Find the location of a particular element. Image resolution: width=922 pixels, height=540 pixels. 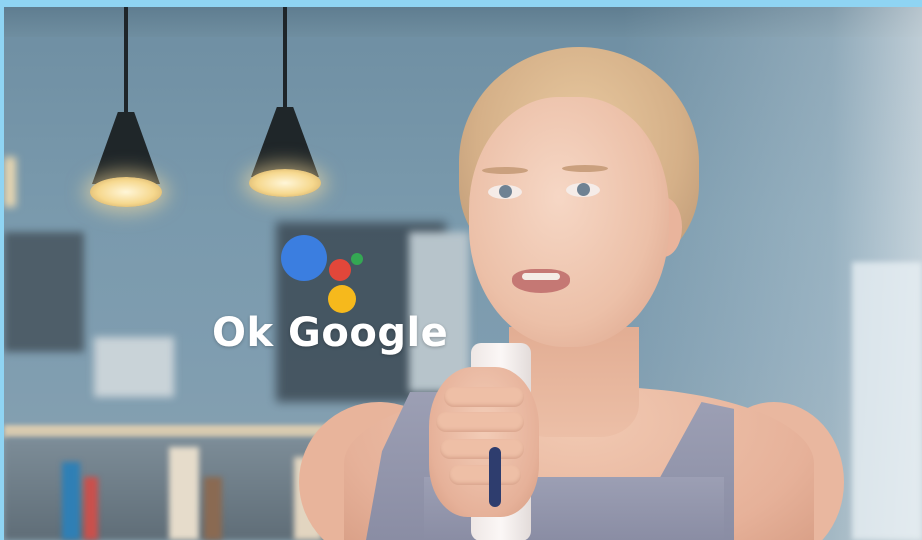

right-eyebrow is located at coordinates (585, 168).